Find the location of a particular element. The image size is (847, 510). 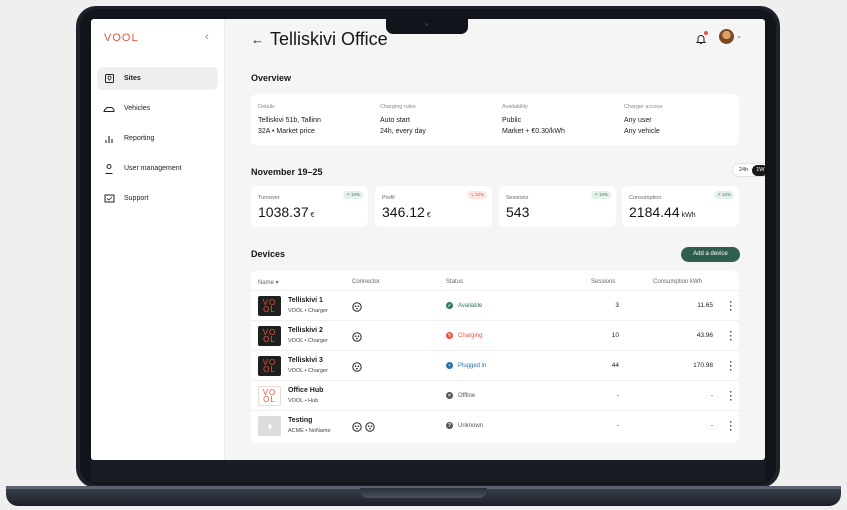

consumption-value: 43.96 is located at coordinates (704, 335).